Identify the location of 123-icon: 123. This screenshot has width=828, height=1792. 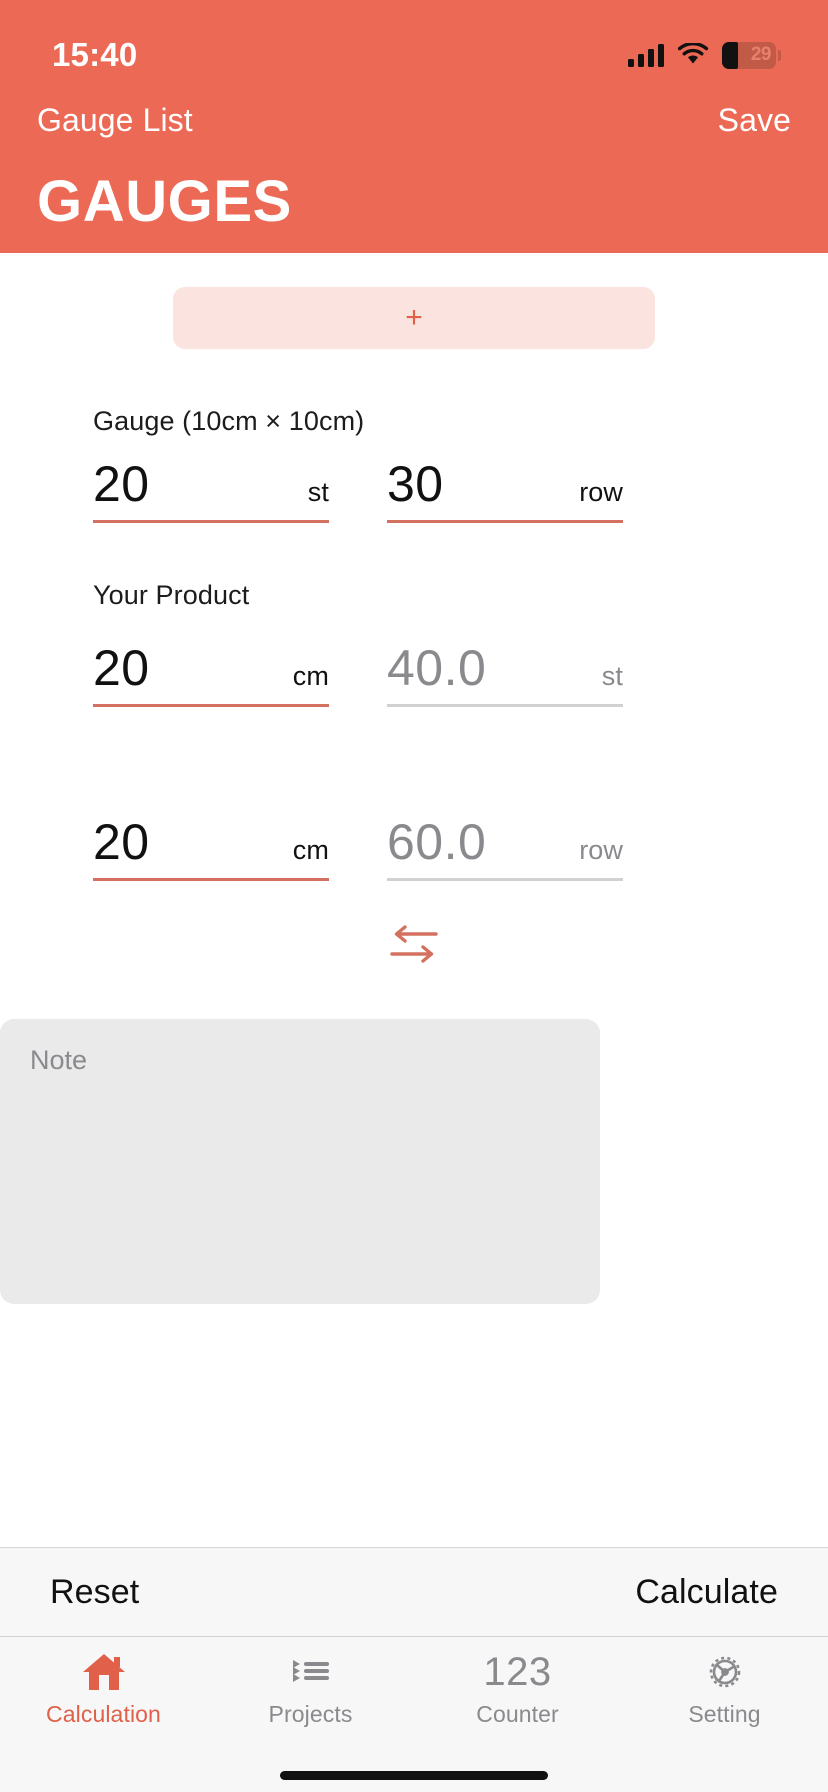
(517, 1672).